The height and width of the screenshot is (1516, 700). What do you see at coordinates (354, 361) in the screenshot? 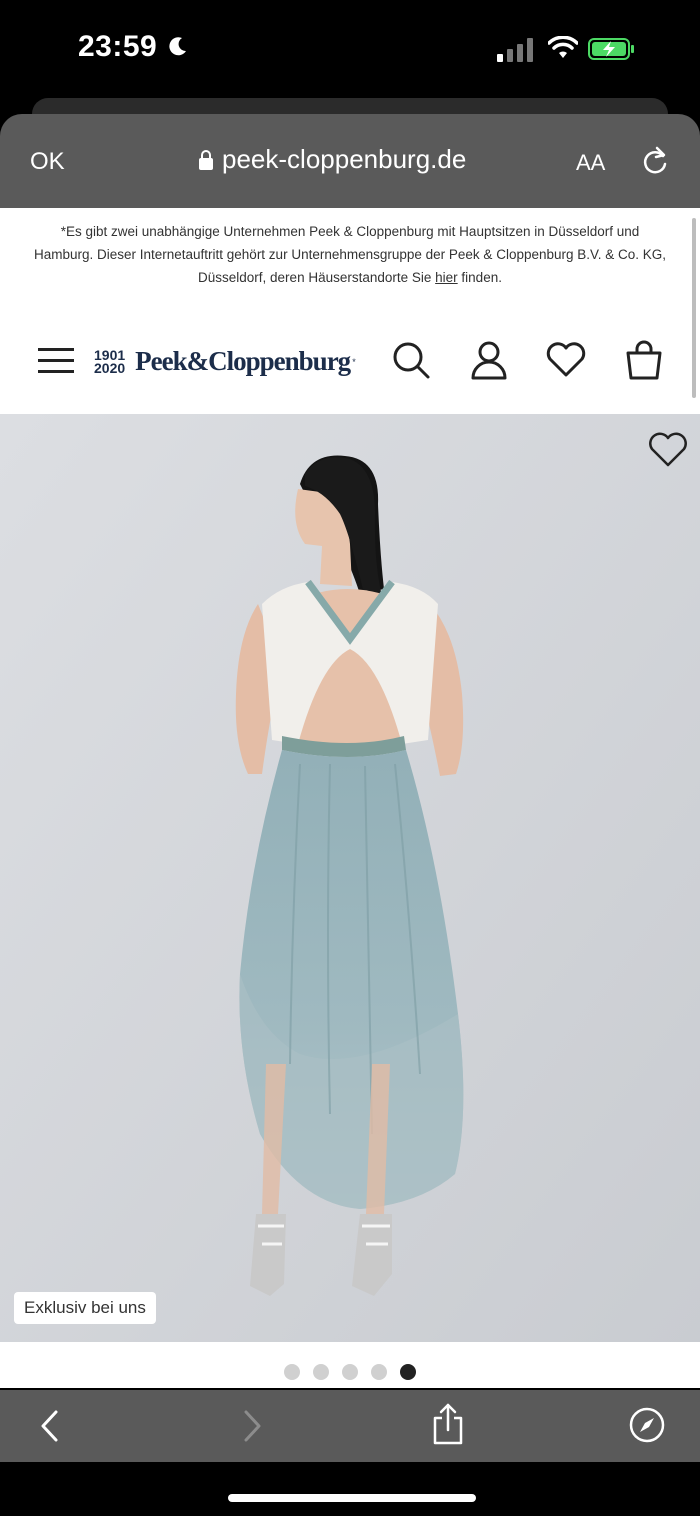
I see `logo-mark: *` at bounding box center [354, 361].